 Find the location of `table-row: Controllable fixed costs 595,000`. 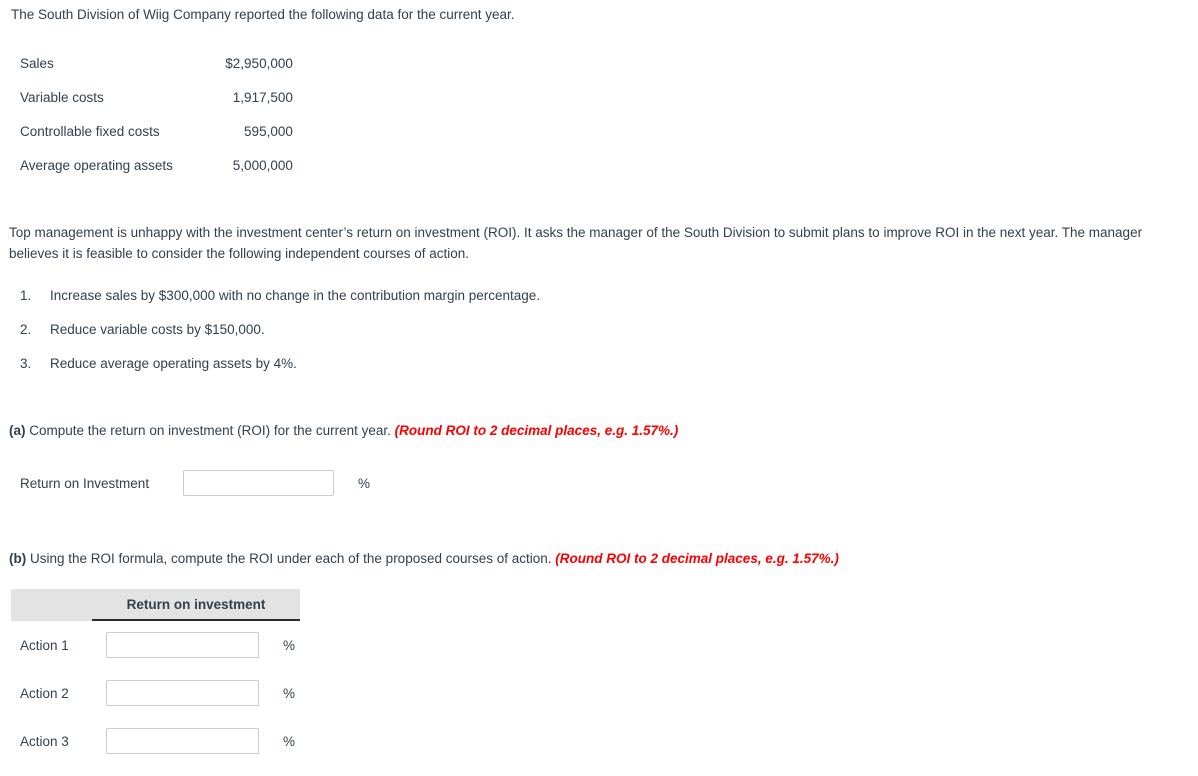

table-row: Controllable fixed costs 595,000 is located at coordinates (157, 131).